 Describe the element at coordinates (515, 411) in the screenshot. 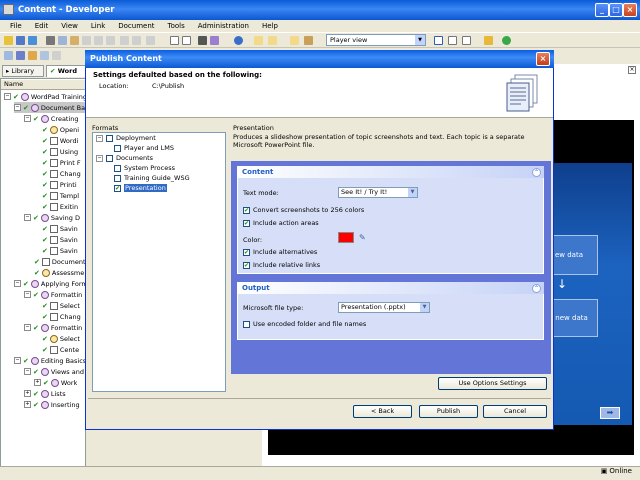

I see `cancel-button: Cancel` at that location.